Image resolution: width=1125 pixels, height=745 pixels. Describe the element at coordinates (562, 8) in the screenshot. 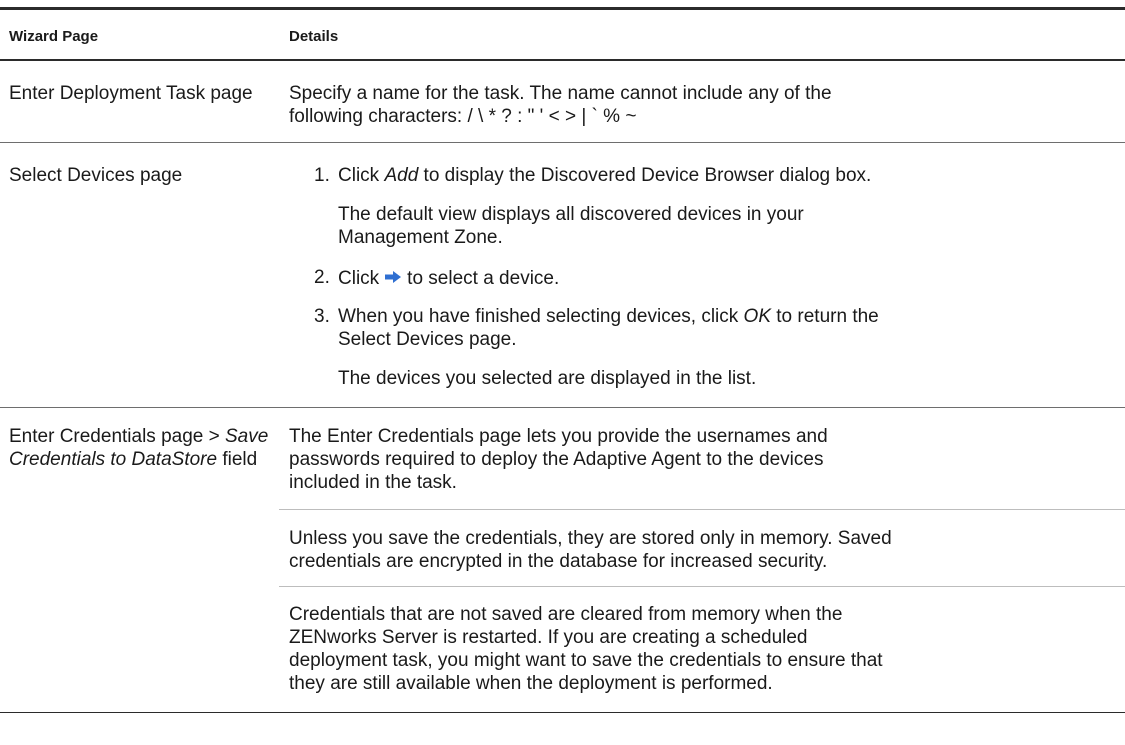

I see `table-top-rule` at that location.